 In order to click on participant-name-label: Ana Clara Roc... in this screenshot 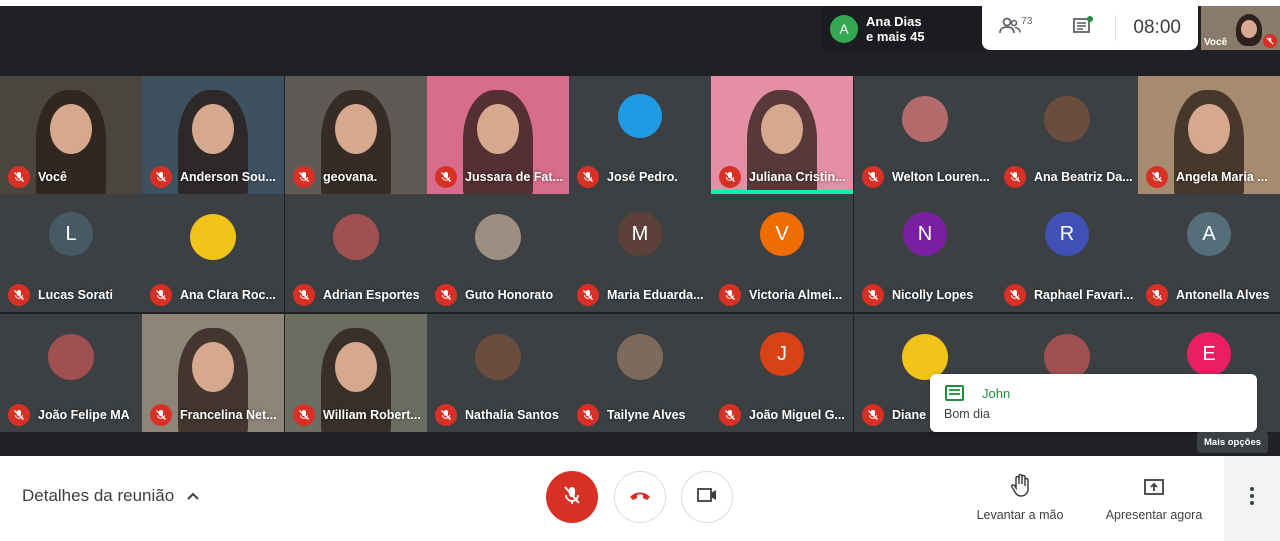, I will do `click(213, 295)`.